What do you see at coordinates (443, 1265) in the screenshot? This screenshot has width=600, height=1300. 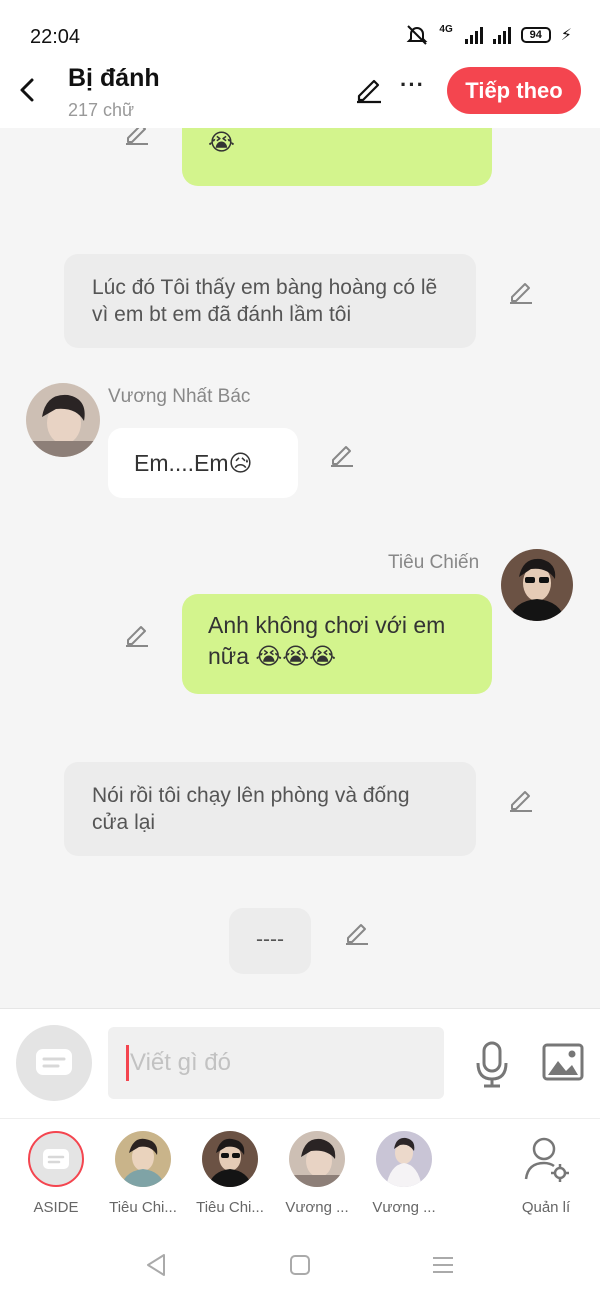 I see `nav-menu-icon` at bounding box center [443, 1265].